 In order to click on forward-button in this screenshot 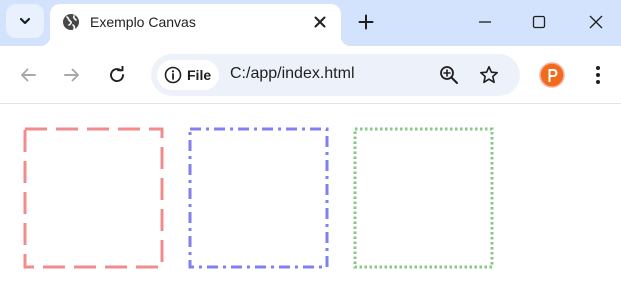, I will do `click(72, 75)`.